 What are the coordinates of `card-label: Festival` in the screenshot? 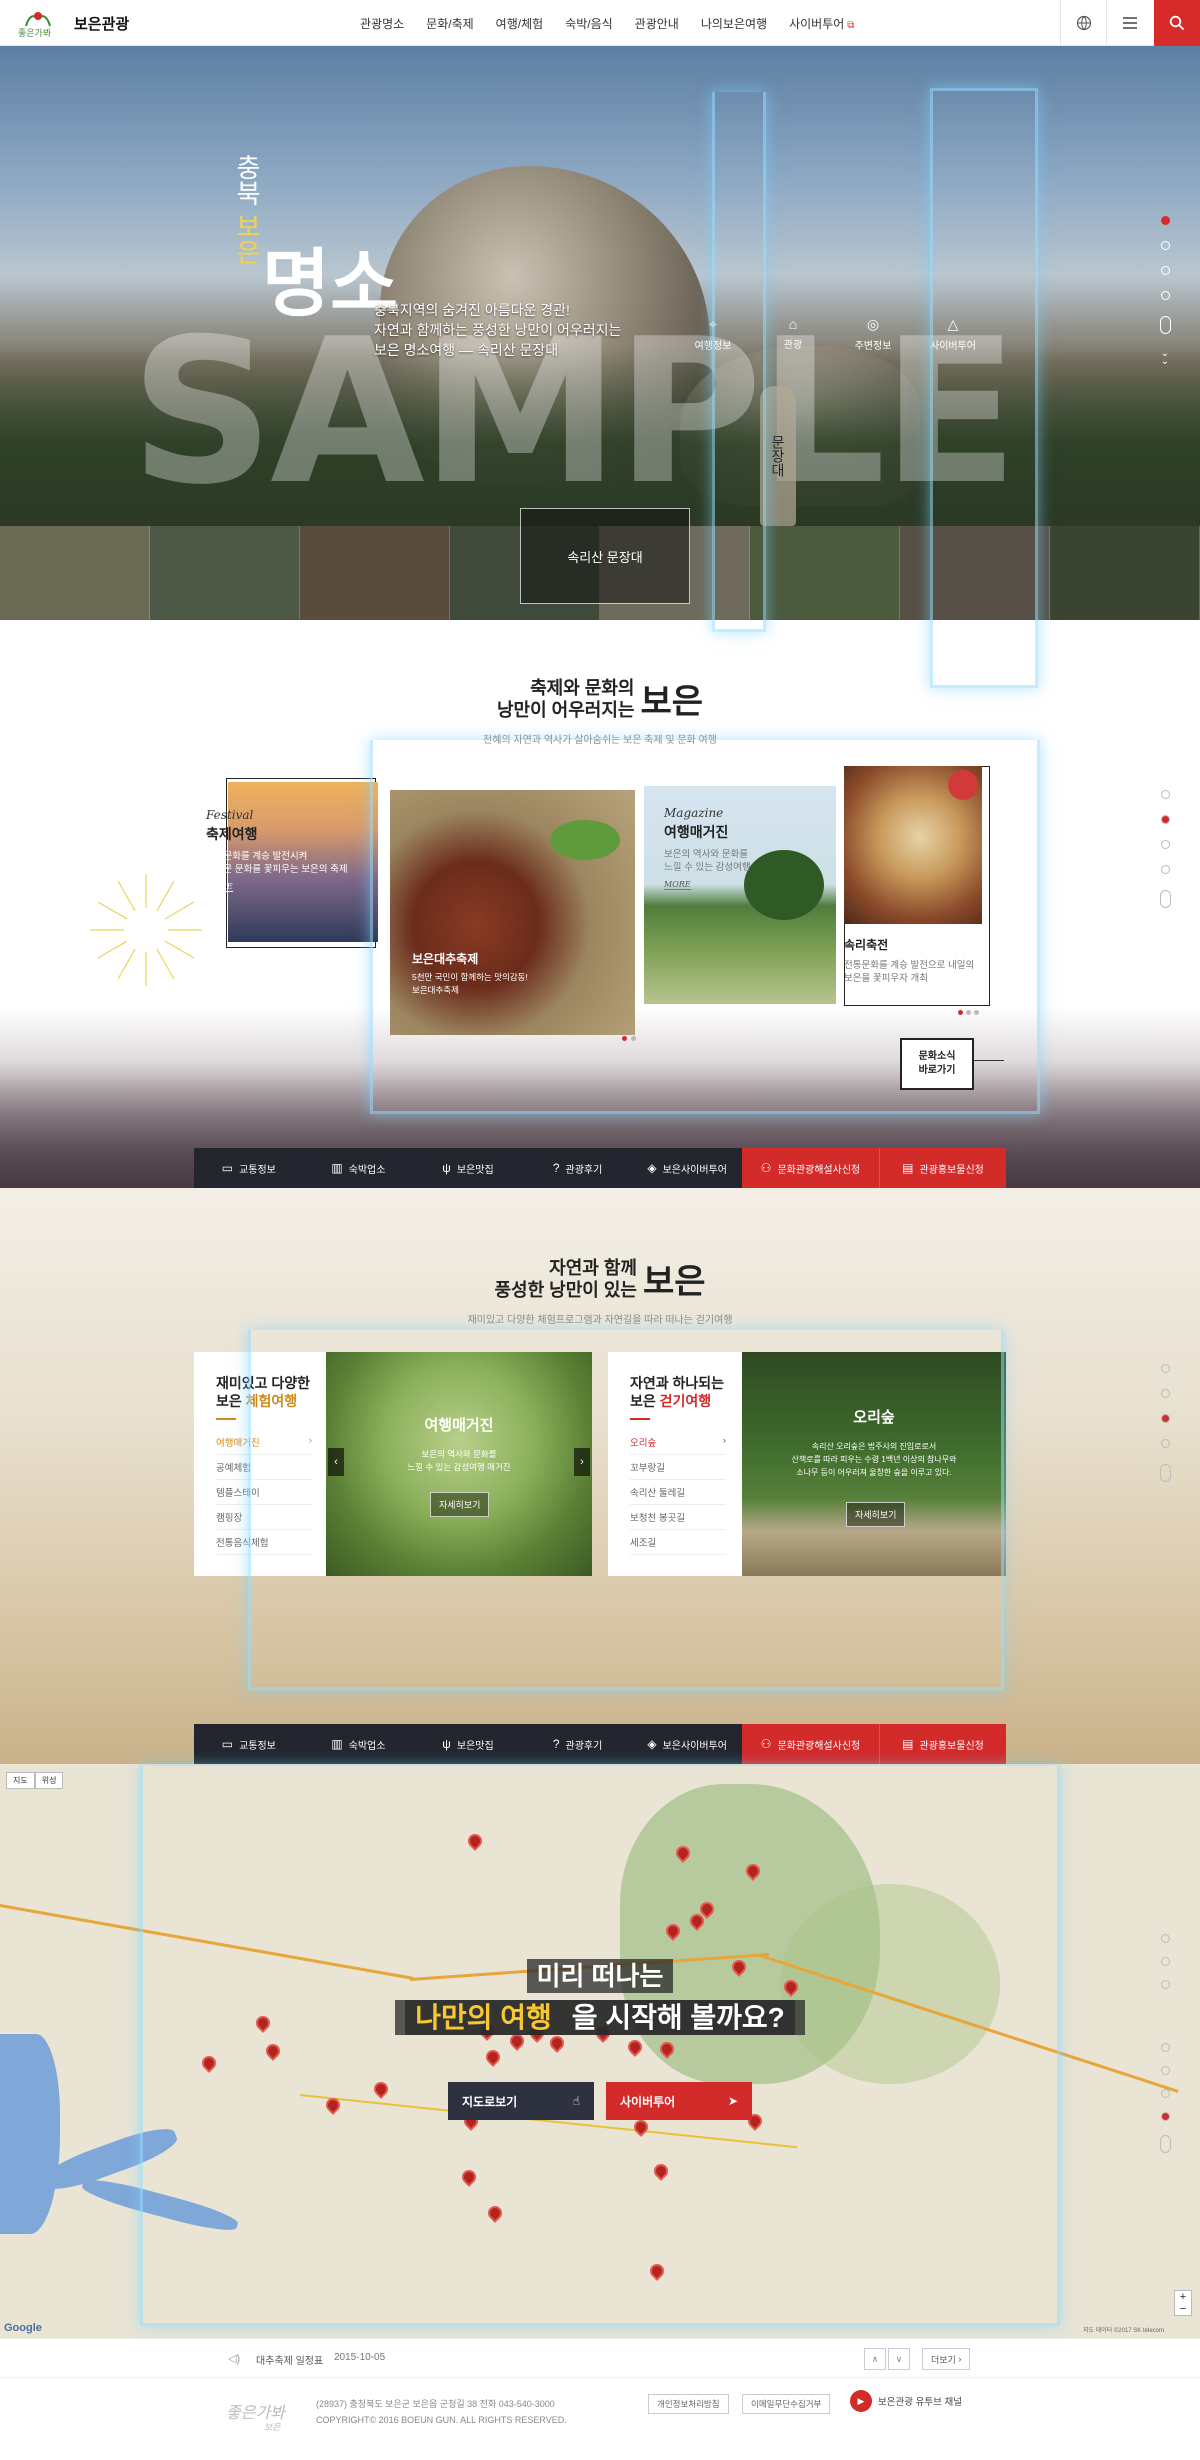 It's located at (230, 815).